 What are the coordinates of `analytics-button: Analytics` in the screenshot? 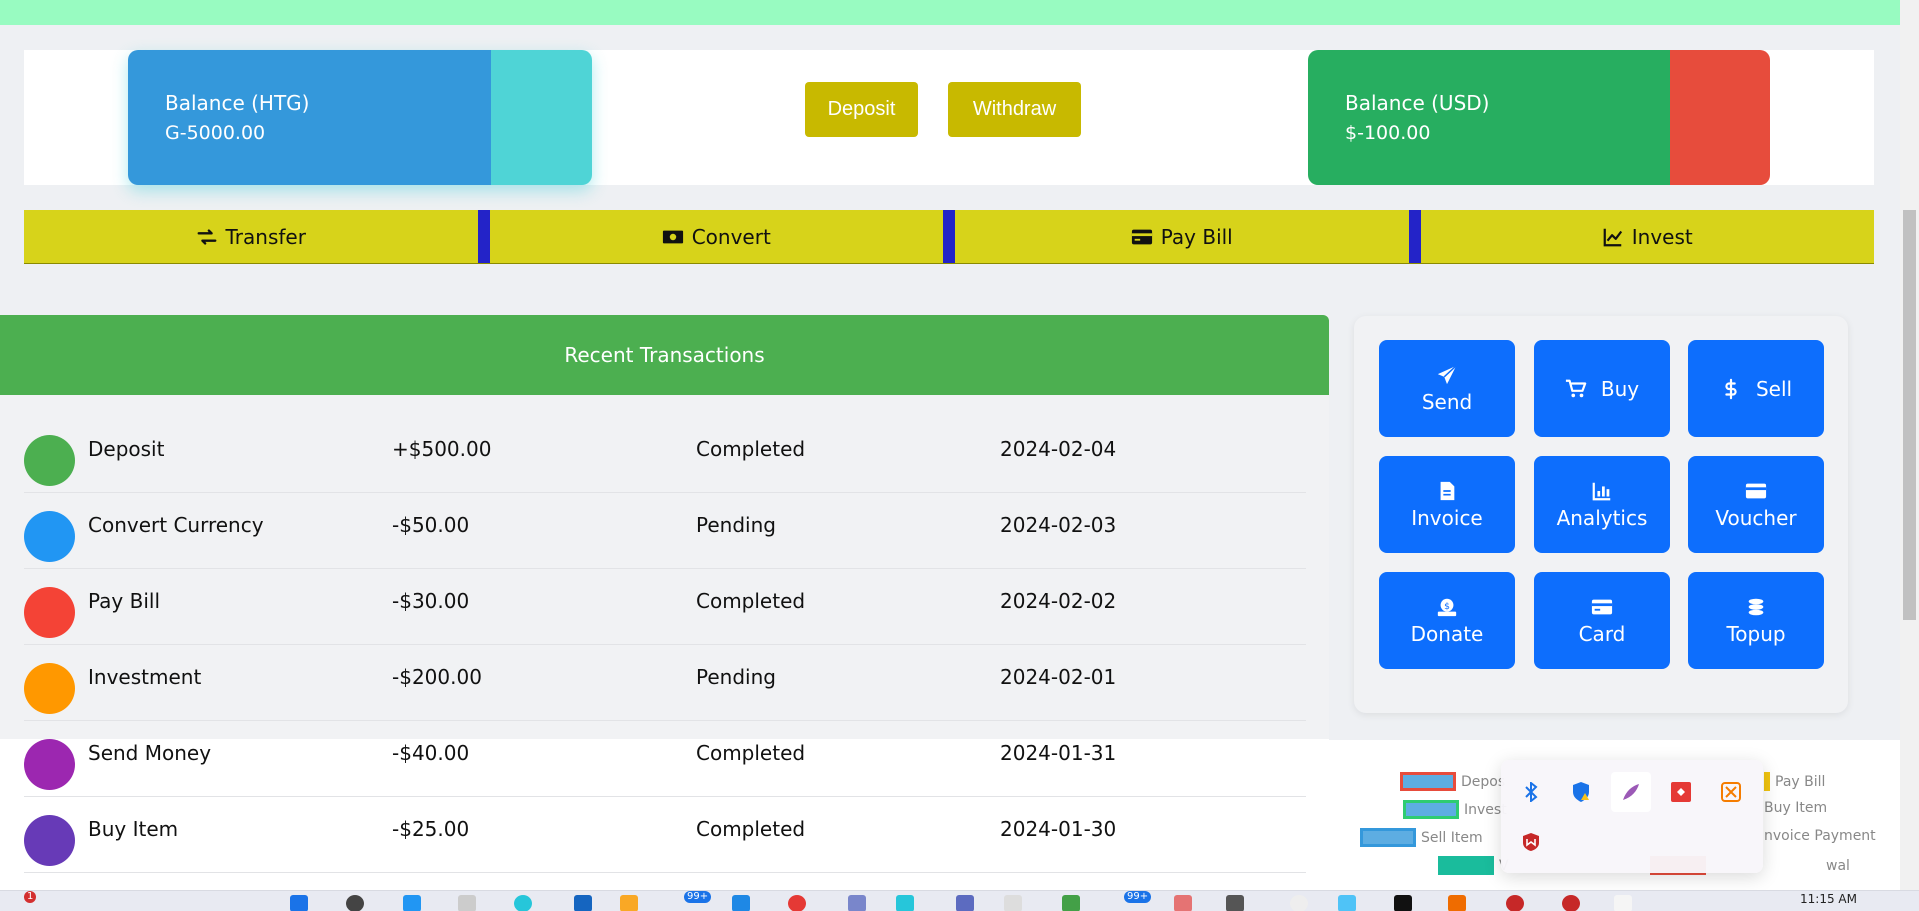 It's located at (1602, 504).